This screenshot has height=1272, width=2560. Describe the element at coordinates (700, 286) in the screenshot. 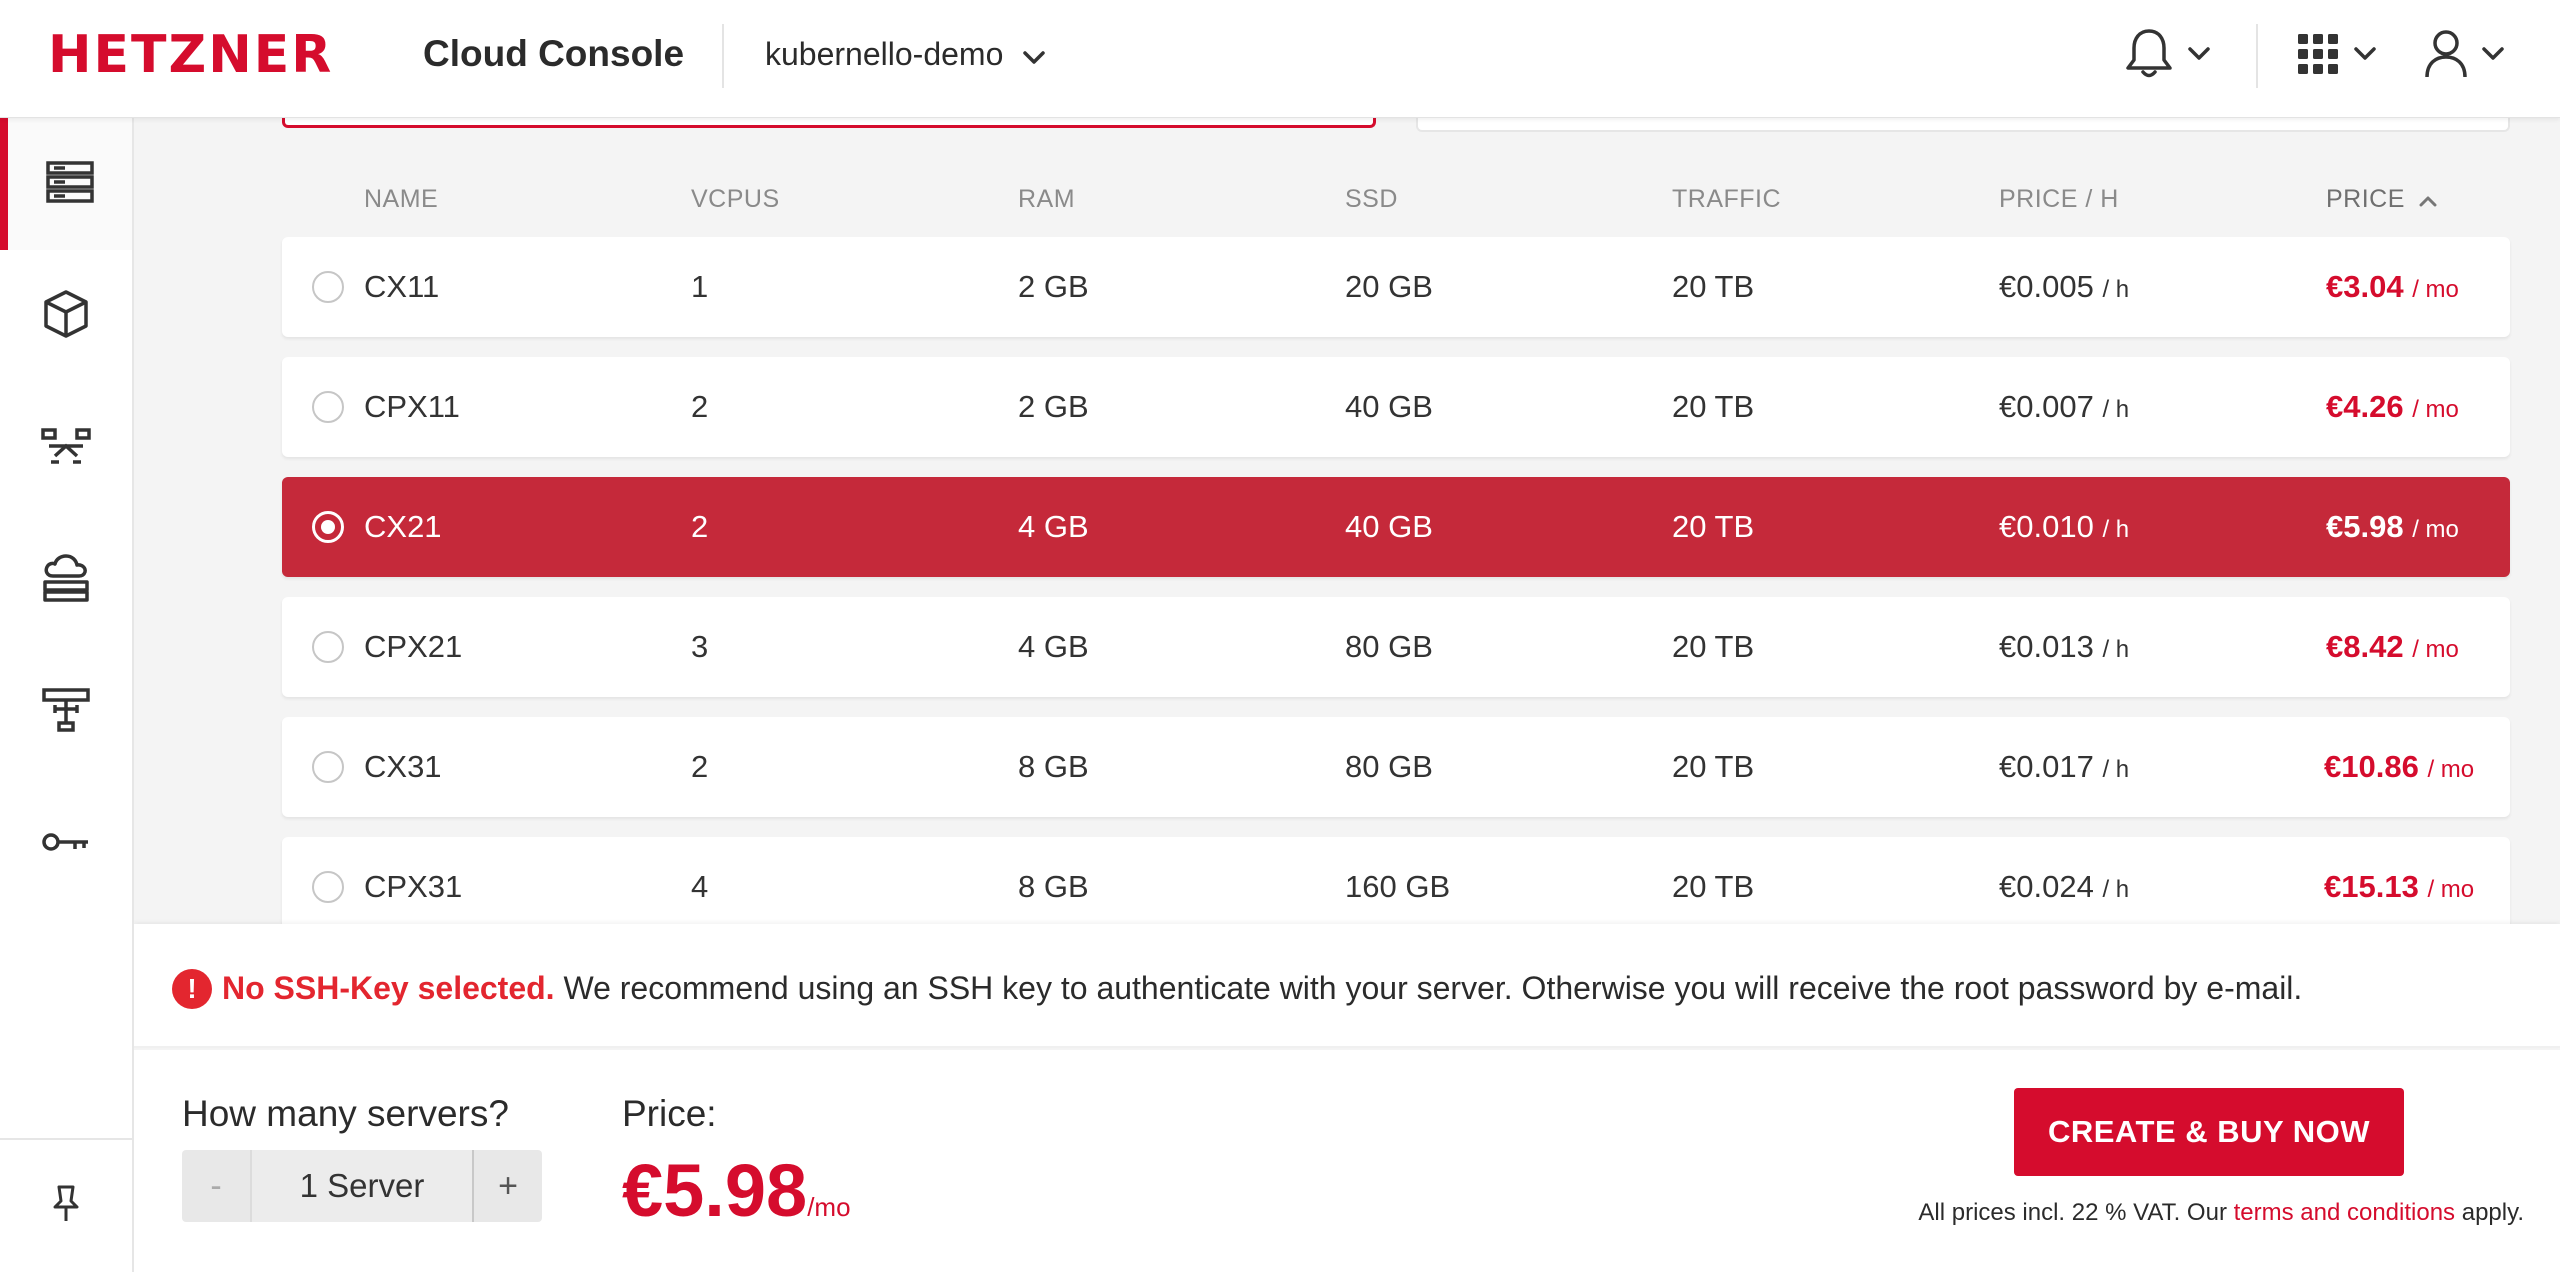

I see `server-vcpus: 1` at that location.